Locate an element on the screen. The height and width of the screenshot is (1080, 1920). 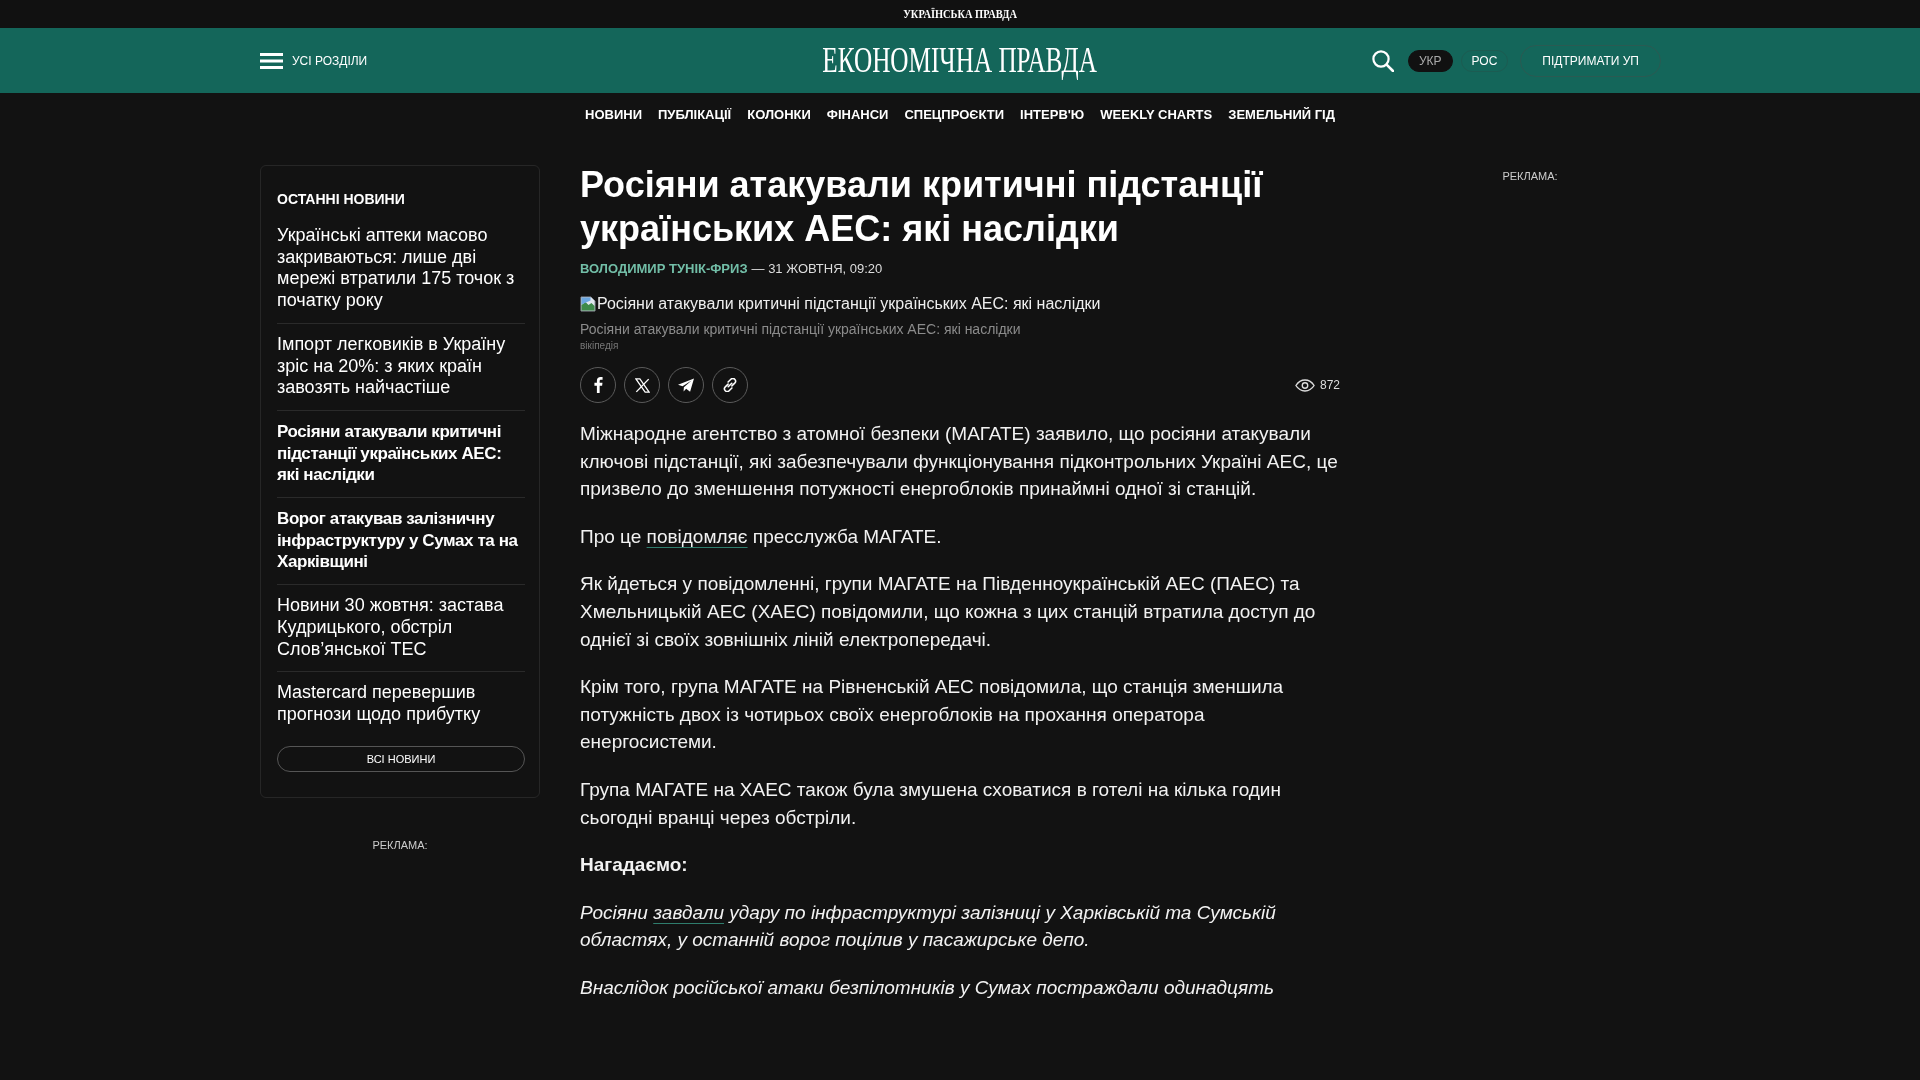
news-link: Українські аптеки масово закриваються: лише дві мережі втратили 175 точок з початку року is located at coordinates (401, 268).